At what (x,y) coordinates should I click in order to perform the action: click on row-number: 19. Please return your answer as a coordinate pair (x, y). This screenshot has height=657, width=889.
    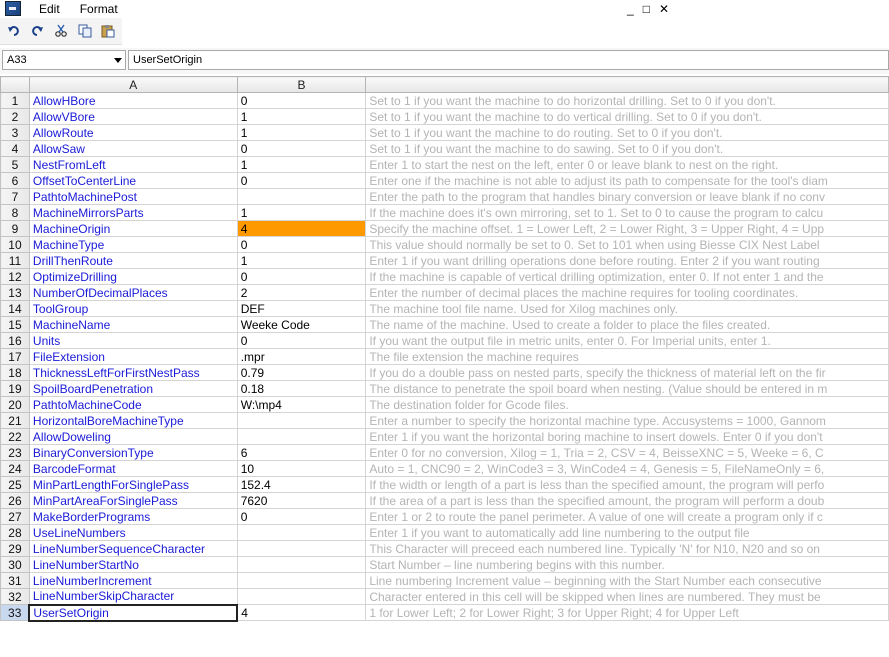
    Looking at the image, I should click on (15, 388).